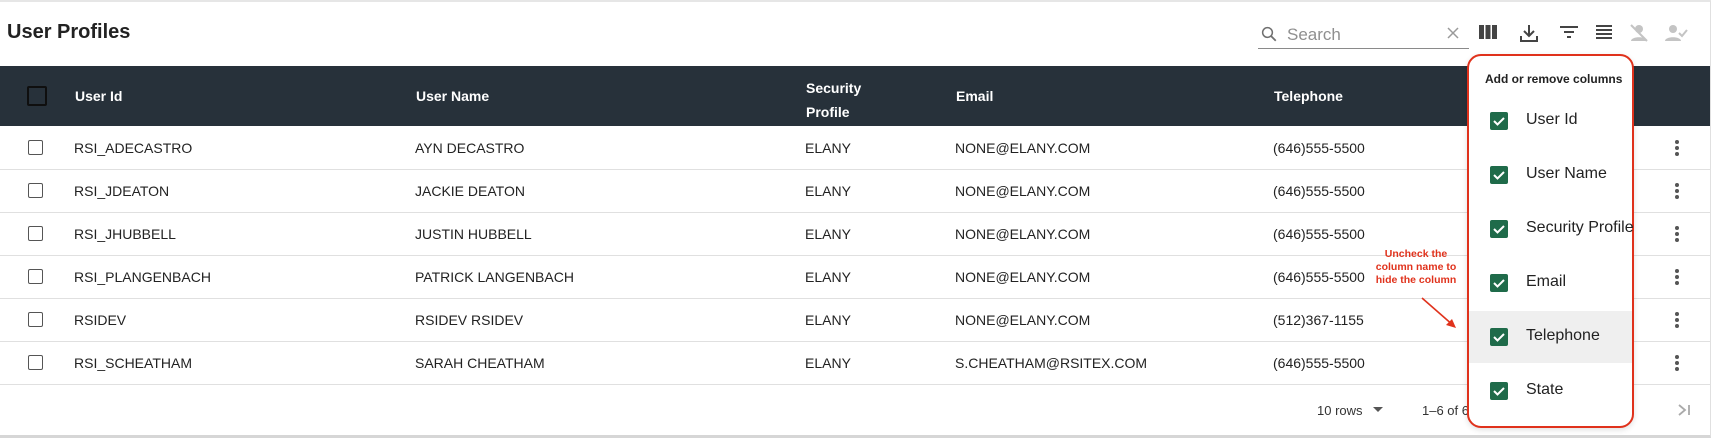 This screenshot has width=1712, height=441. I want to click on person-off-icon, so click(1639, 33).